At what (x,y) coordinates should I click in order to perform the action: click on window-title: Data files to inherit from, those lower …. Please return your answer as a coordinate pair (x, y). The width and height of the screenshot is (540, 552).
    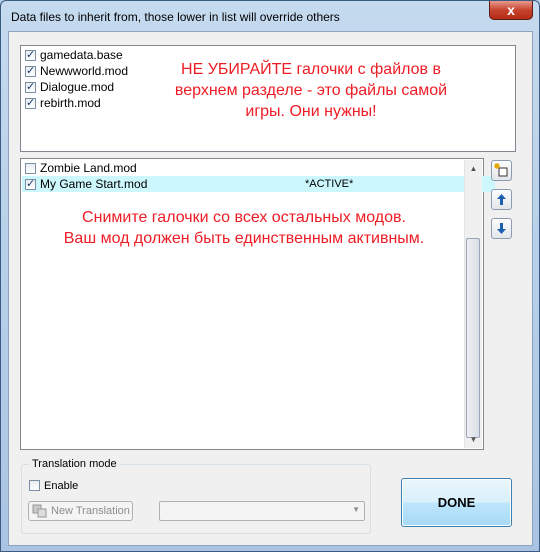
    Looking at the image, I should click on (175, 17).